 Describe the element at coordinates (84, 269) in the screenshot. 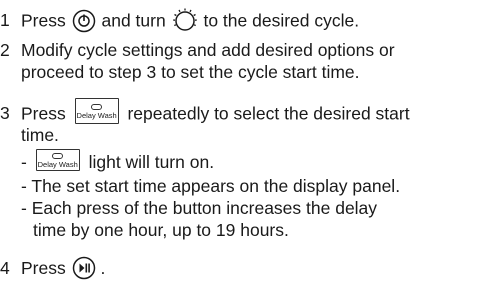

I see `start-pause-icon` at that location.